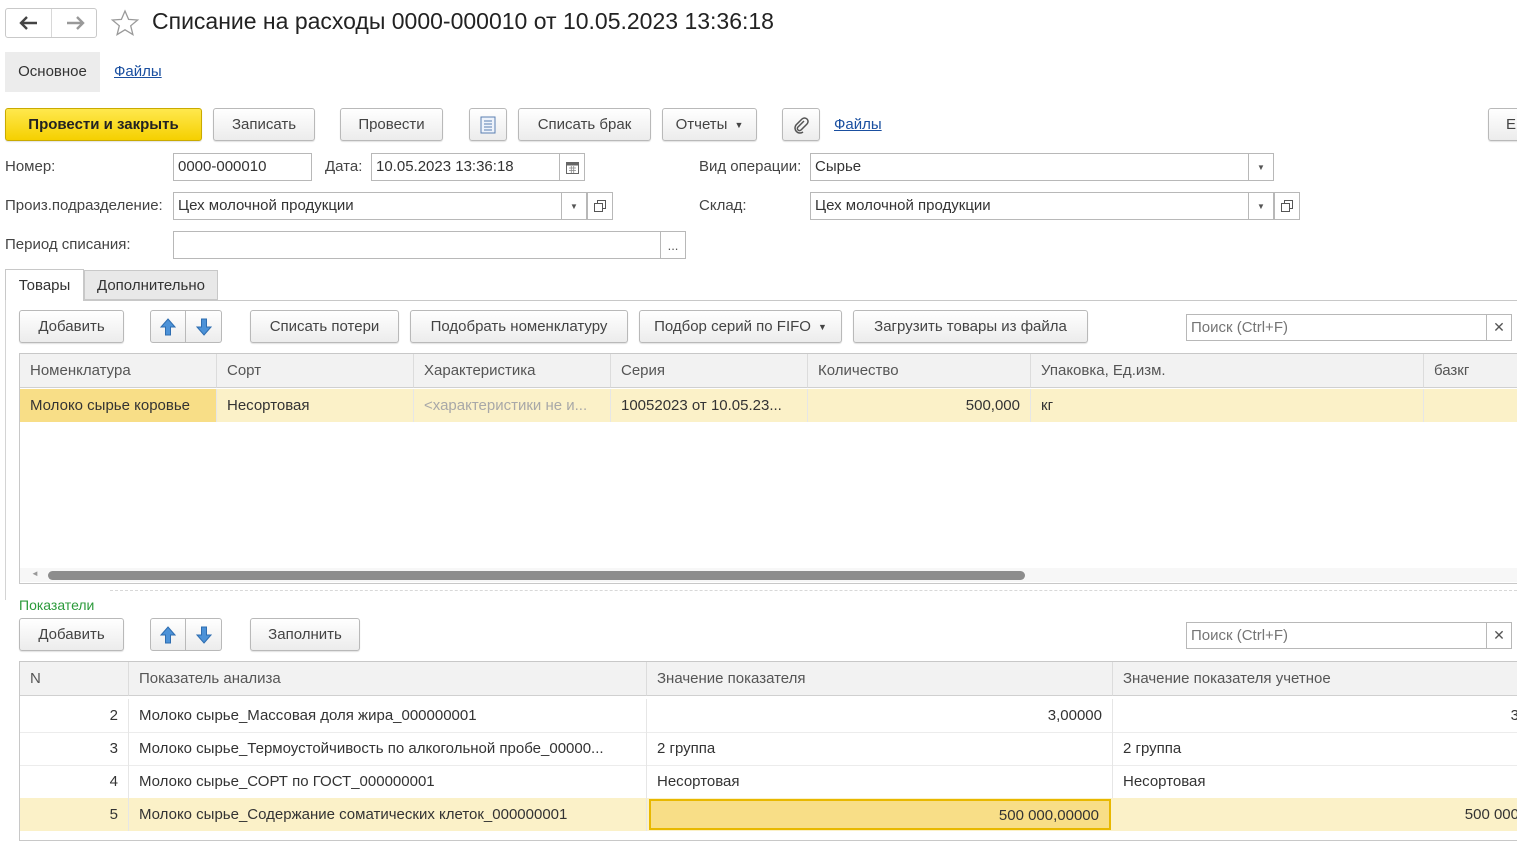 The image size is (1517, 841). Describe the element at coordinates (880, 748) in the screenshot. I see `ind-cell-value: 2 группа` at that location.